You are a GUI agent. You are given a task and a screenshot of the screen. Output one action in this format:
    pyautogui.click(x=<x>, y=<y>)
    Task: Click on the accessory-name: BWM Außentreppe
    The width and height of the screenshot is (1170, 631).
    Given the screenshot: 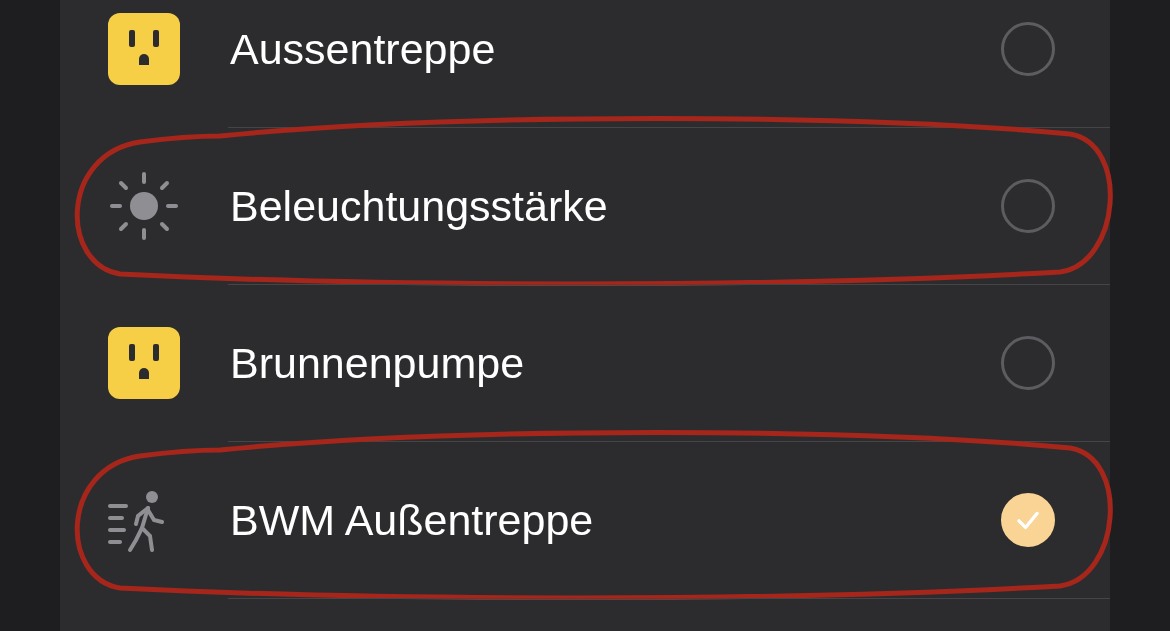 What is the action you would take?
    pyautogui.click(x=412, y=520)
    